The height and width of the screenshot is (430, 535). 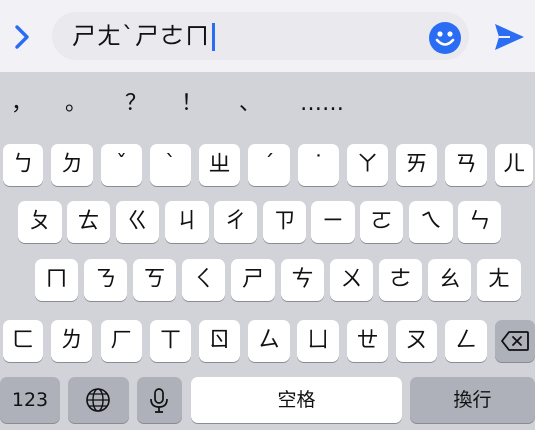 What do you see at coordinates (121, 341) in the screenshot?
I see `key-bpmf: ㄏ` at bounding box center [121, 341].